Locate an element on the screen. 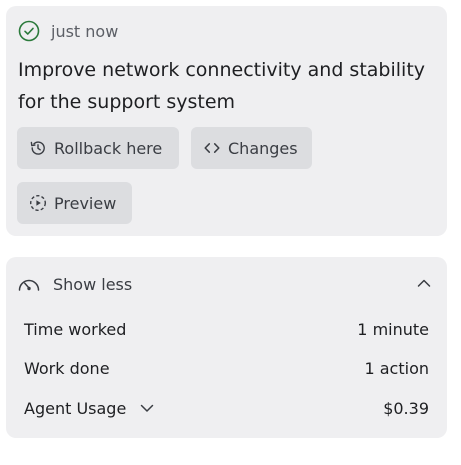 This screenshot has width=461, height=465. changes-button: Changes is located at coordinates (251, 148).